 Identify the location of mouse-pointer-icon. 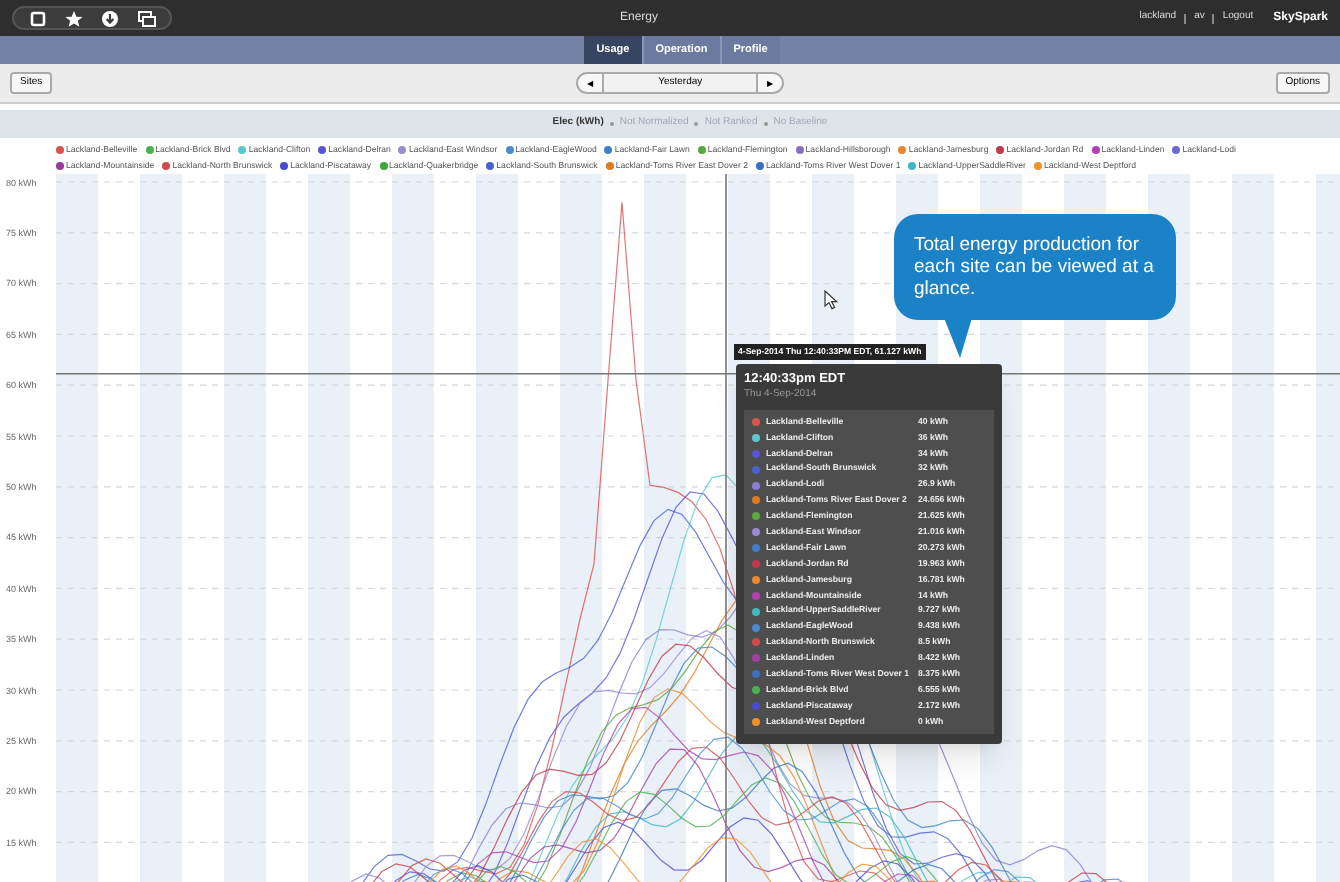
(831, 300).